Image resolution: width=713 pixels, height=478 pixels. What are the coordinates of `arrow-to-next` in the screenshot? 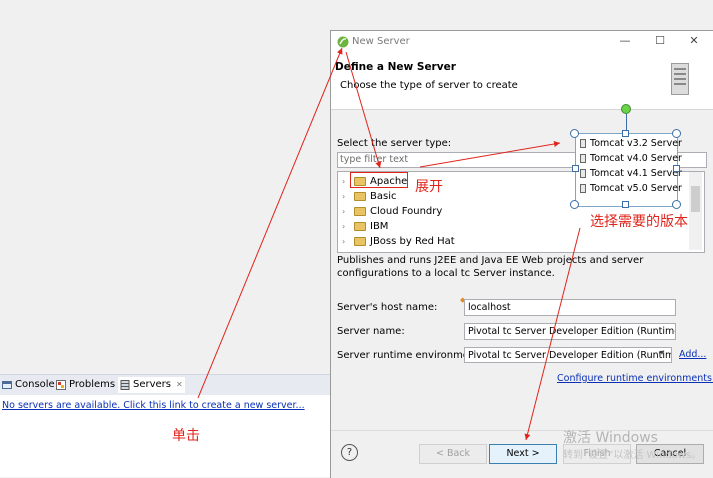 It's located at (552, 334).